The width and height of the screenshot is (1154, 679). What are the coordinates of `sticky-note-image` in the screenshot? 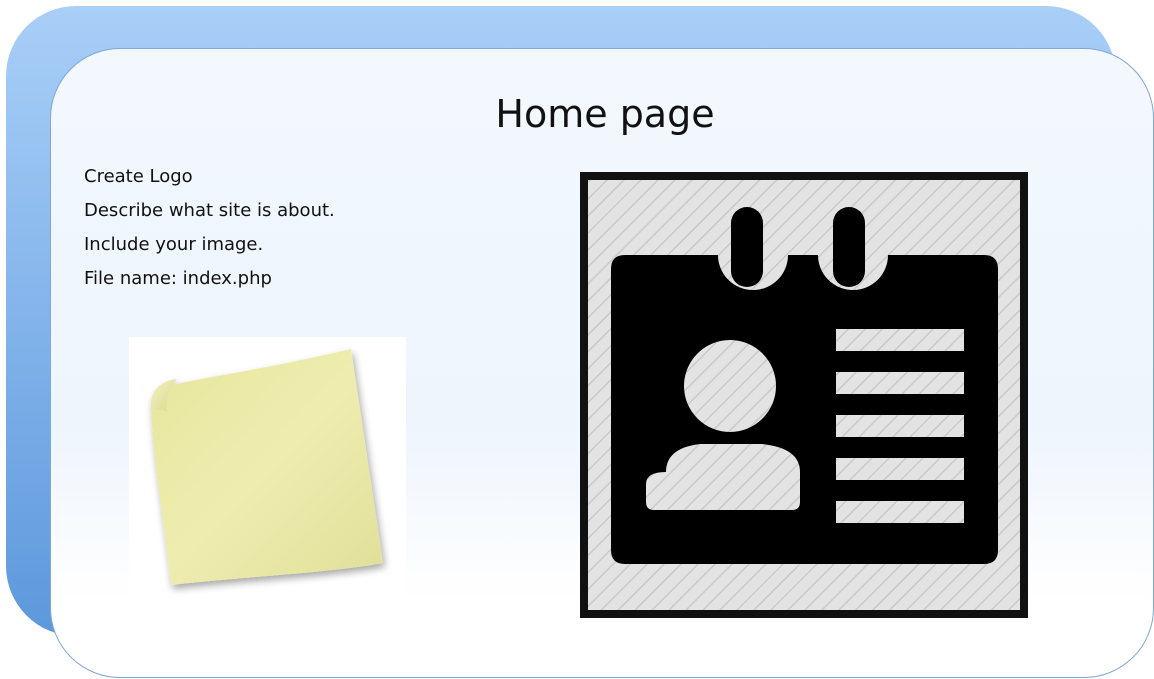 It's located at (267, 467).